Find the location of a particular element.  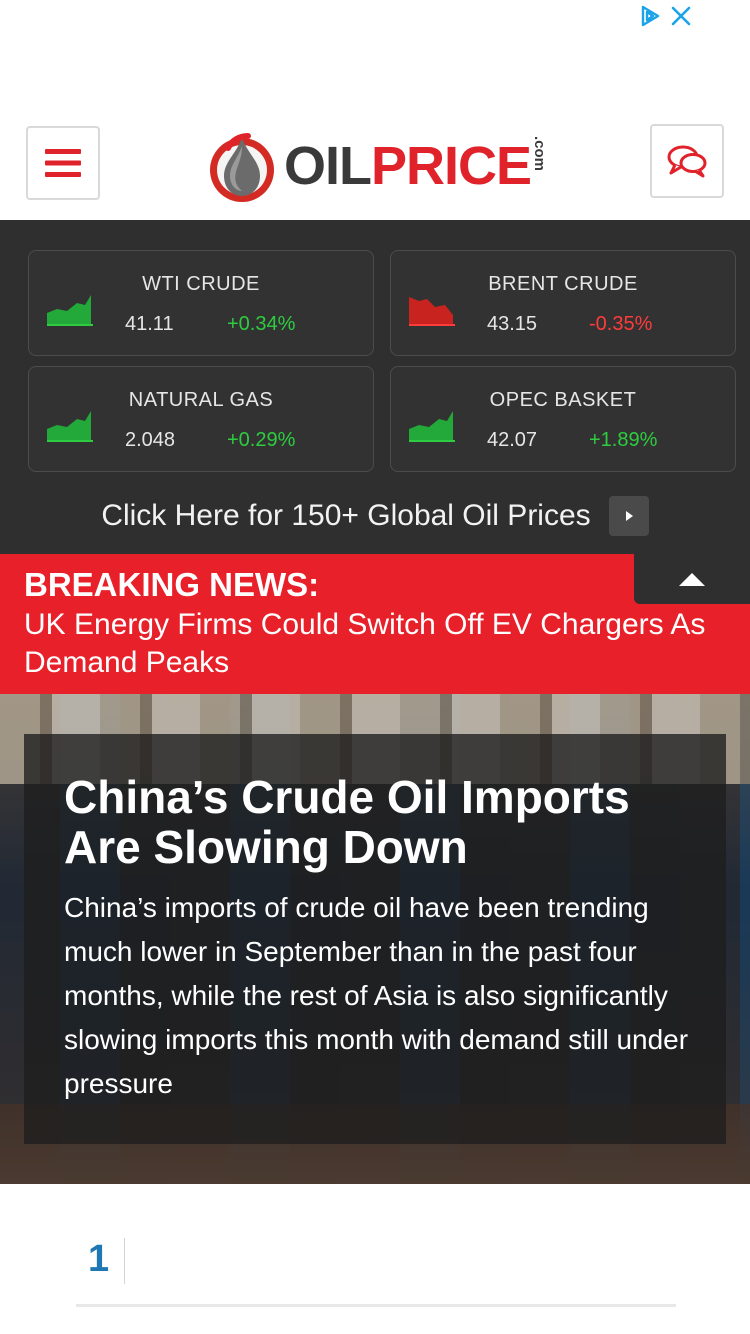

logo-wordmark: OILPRICE is located at coordinates (408, 166).